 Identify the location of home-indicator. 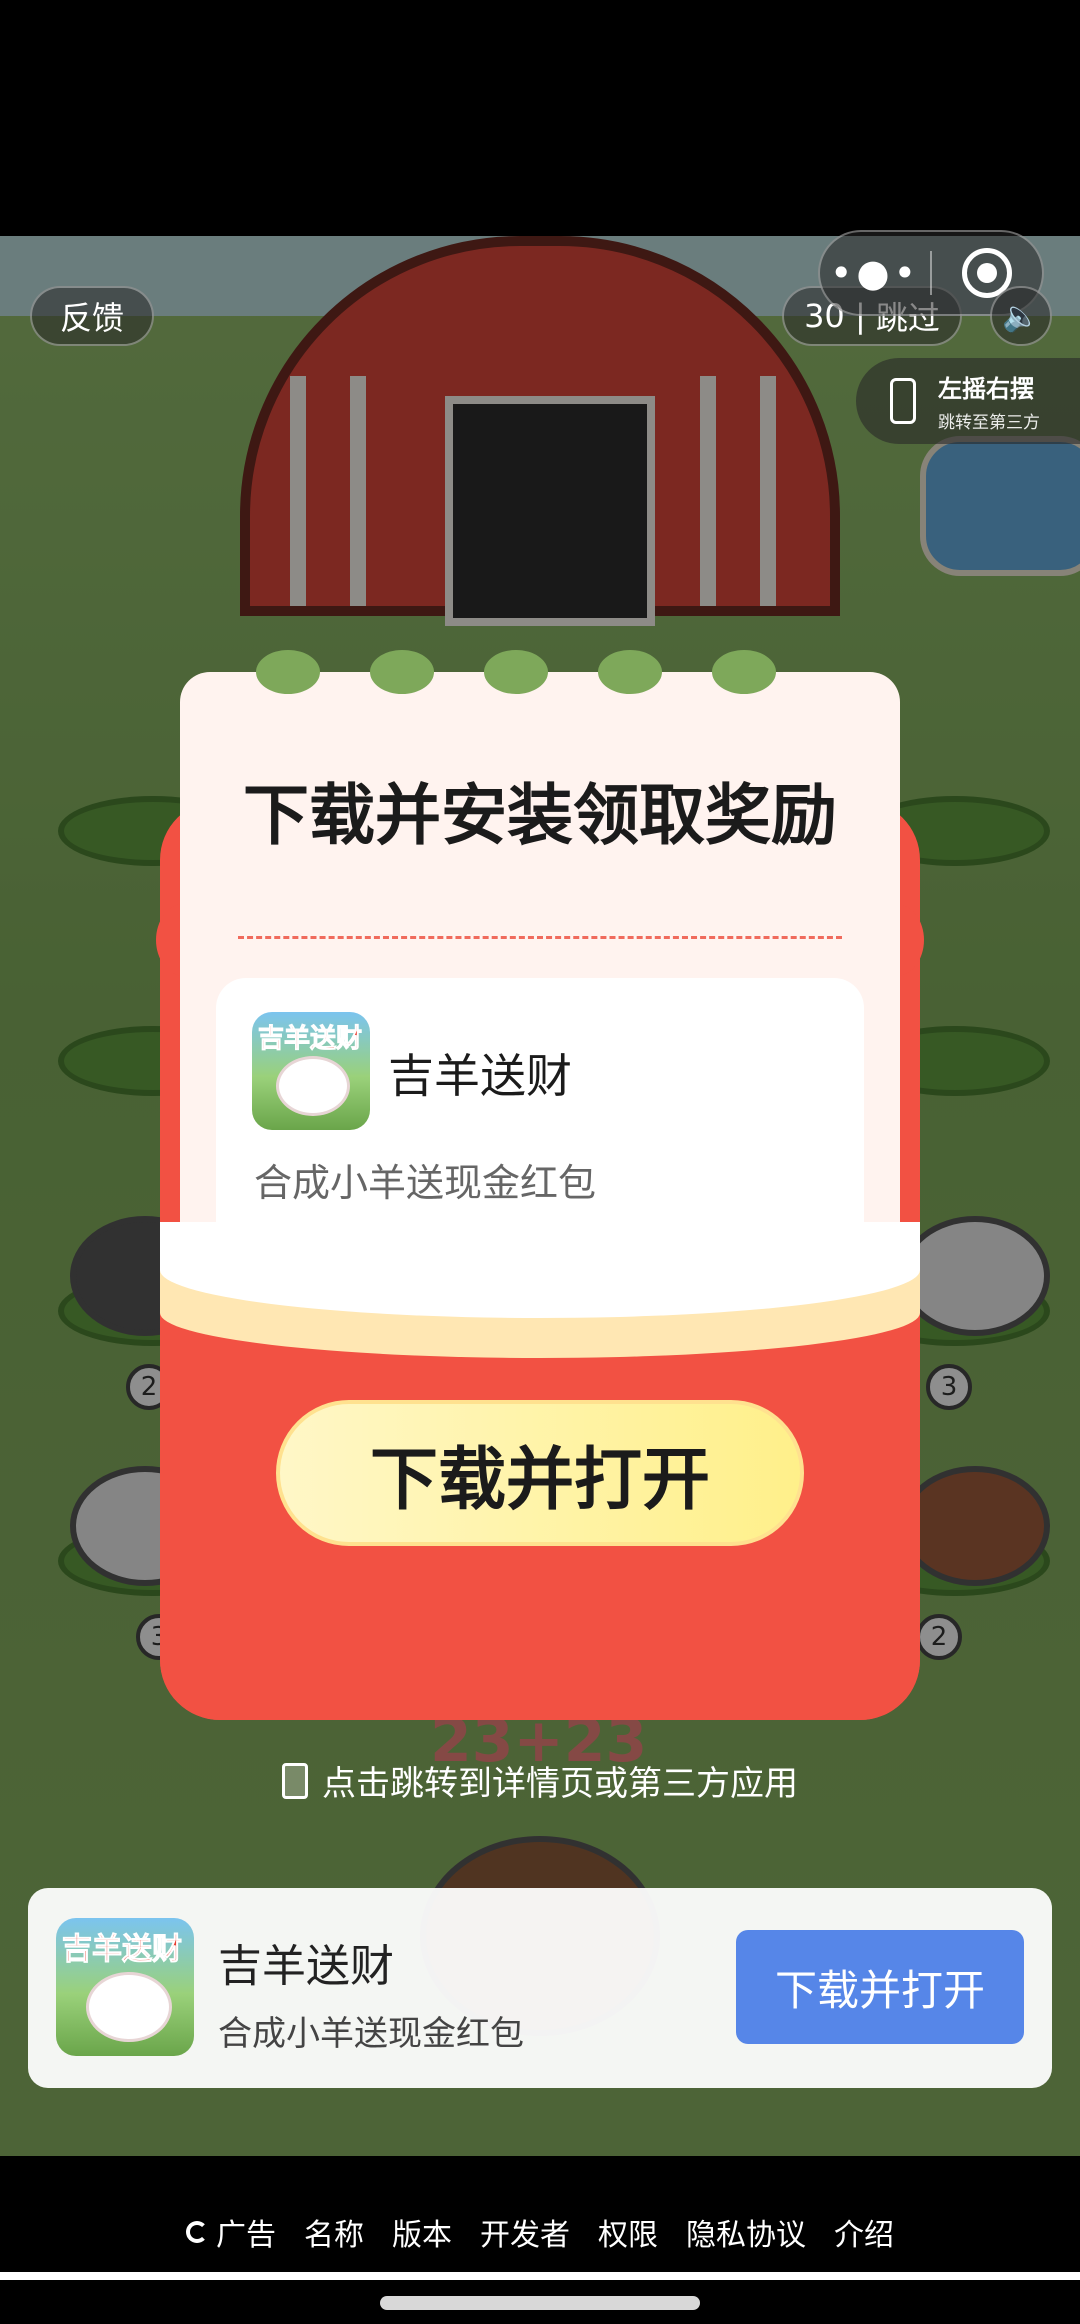
(540, 2303).